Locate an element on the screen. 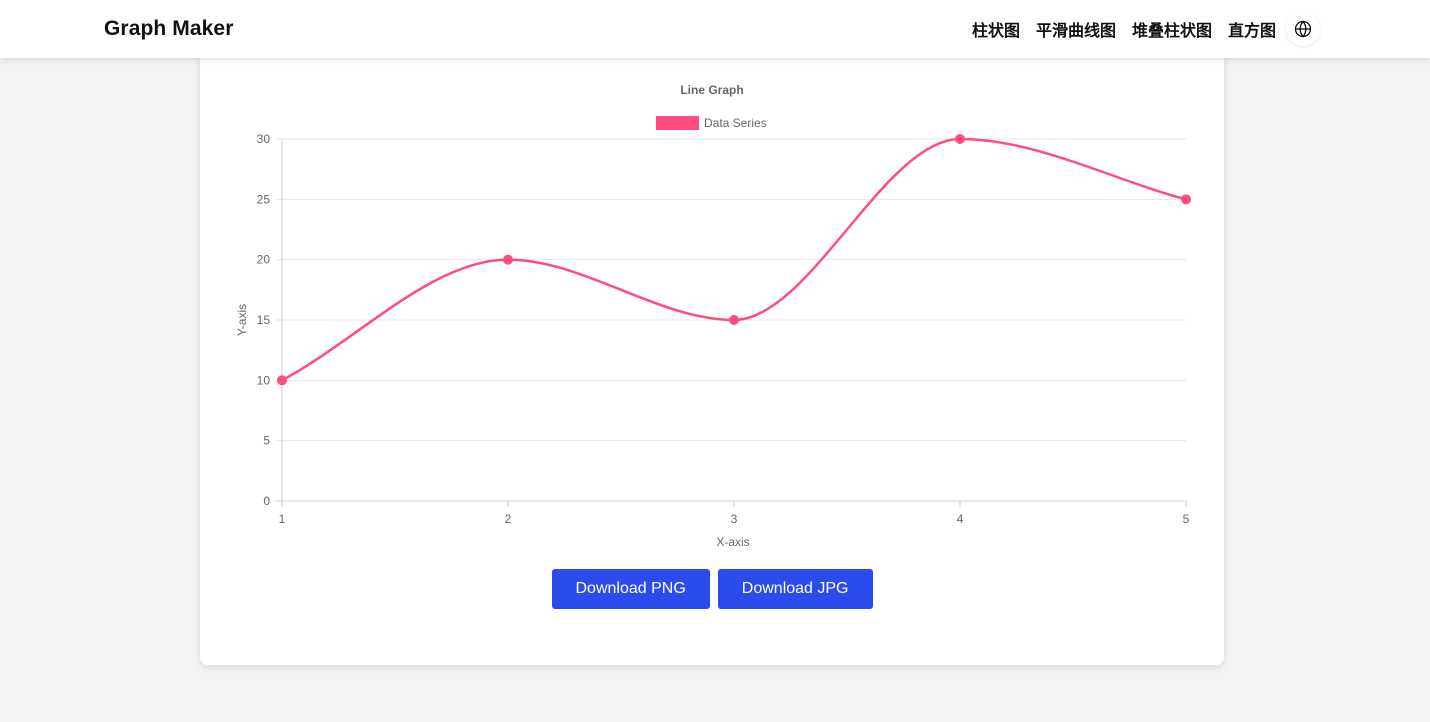  chart-legend: Data Series is located at coordinates (711, 123).